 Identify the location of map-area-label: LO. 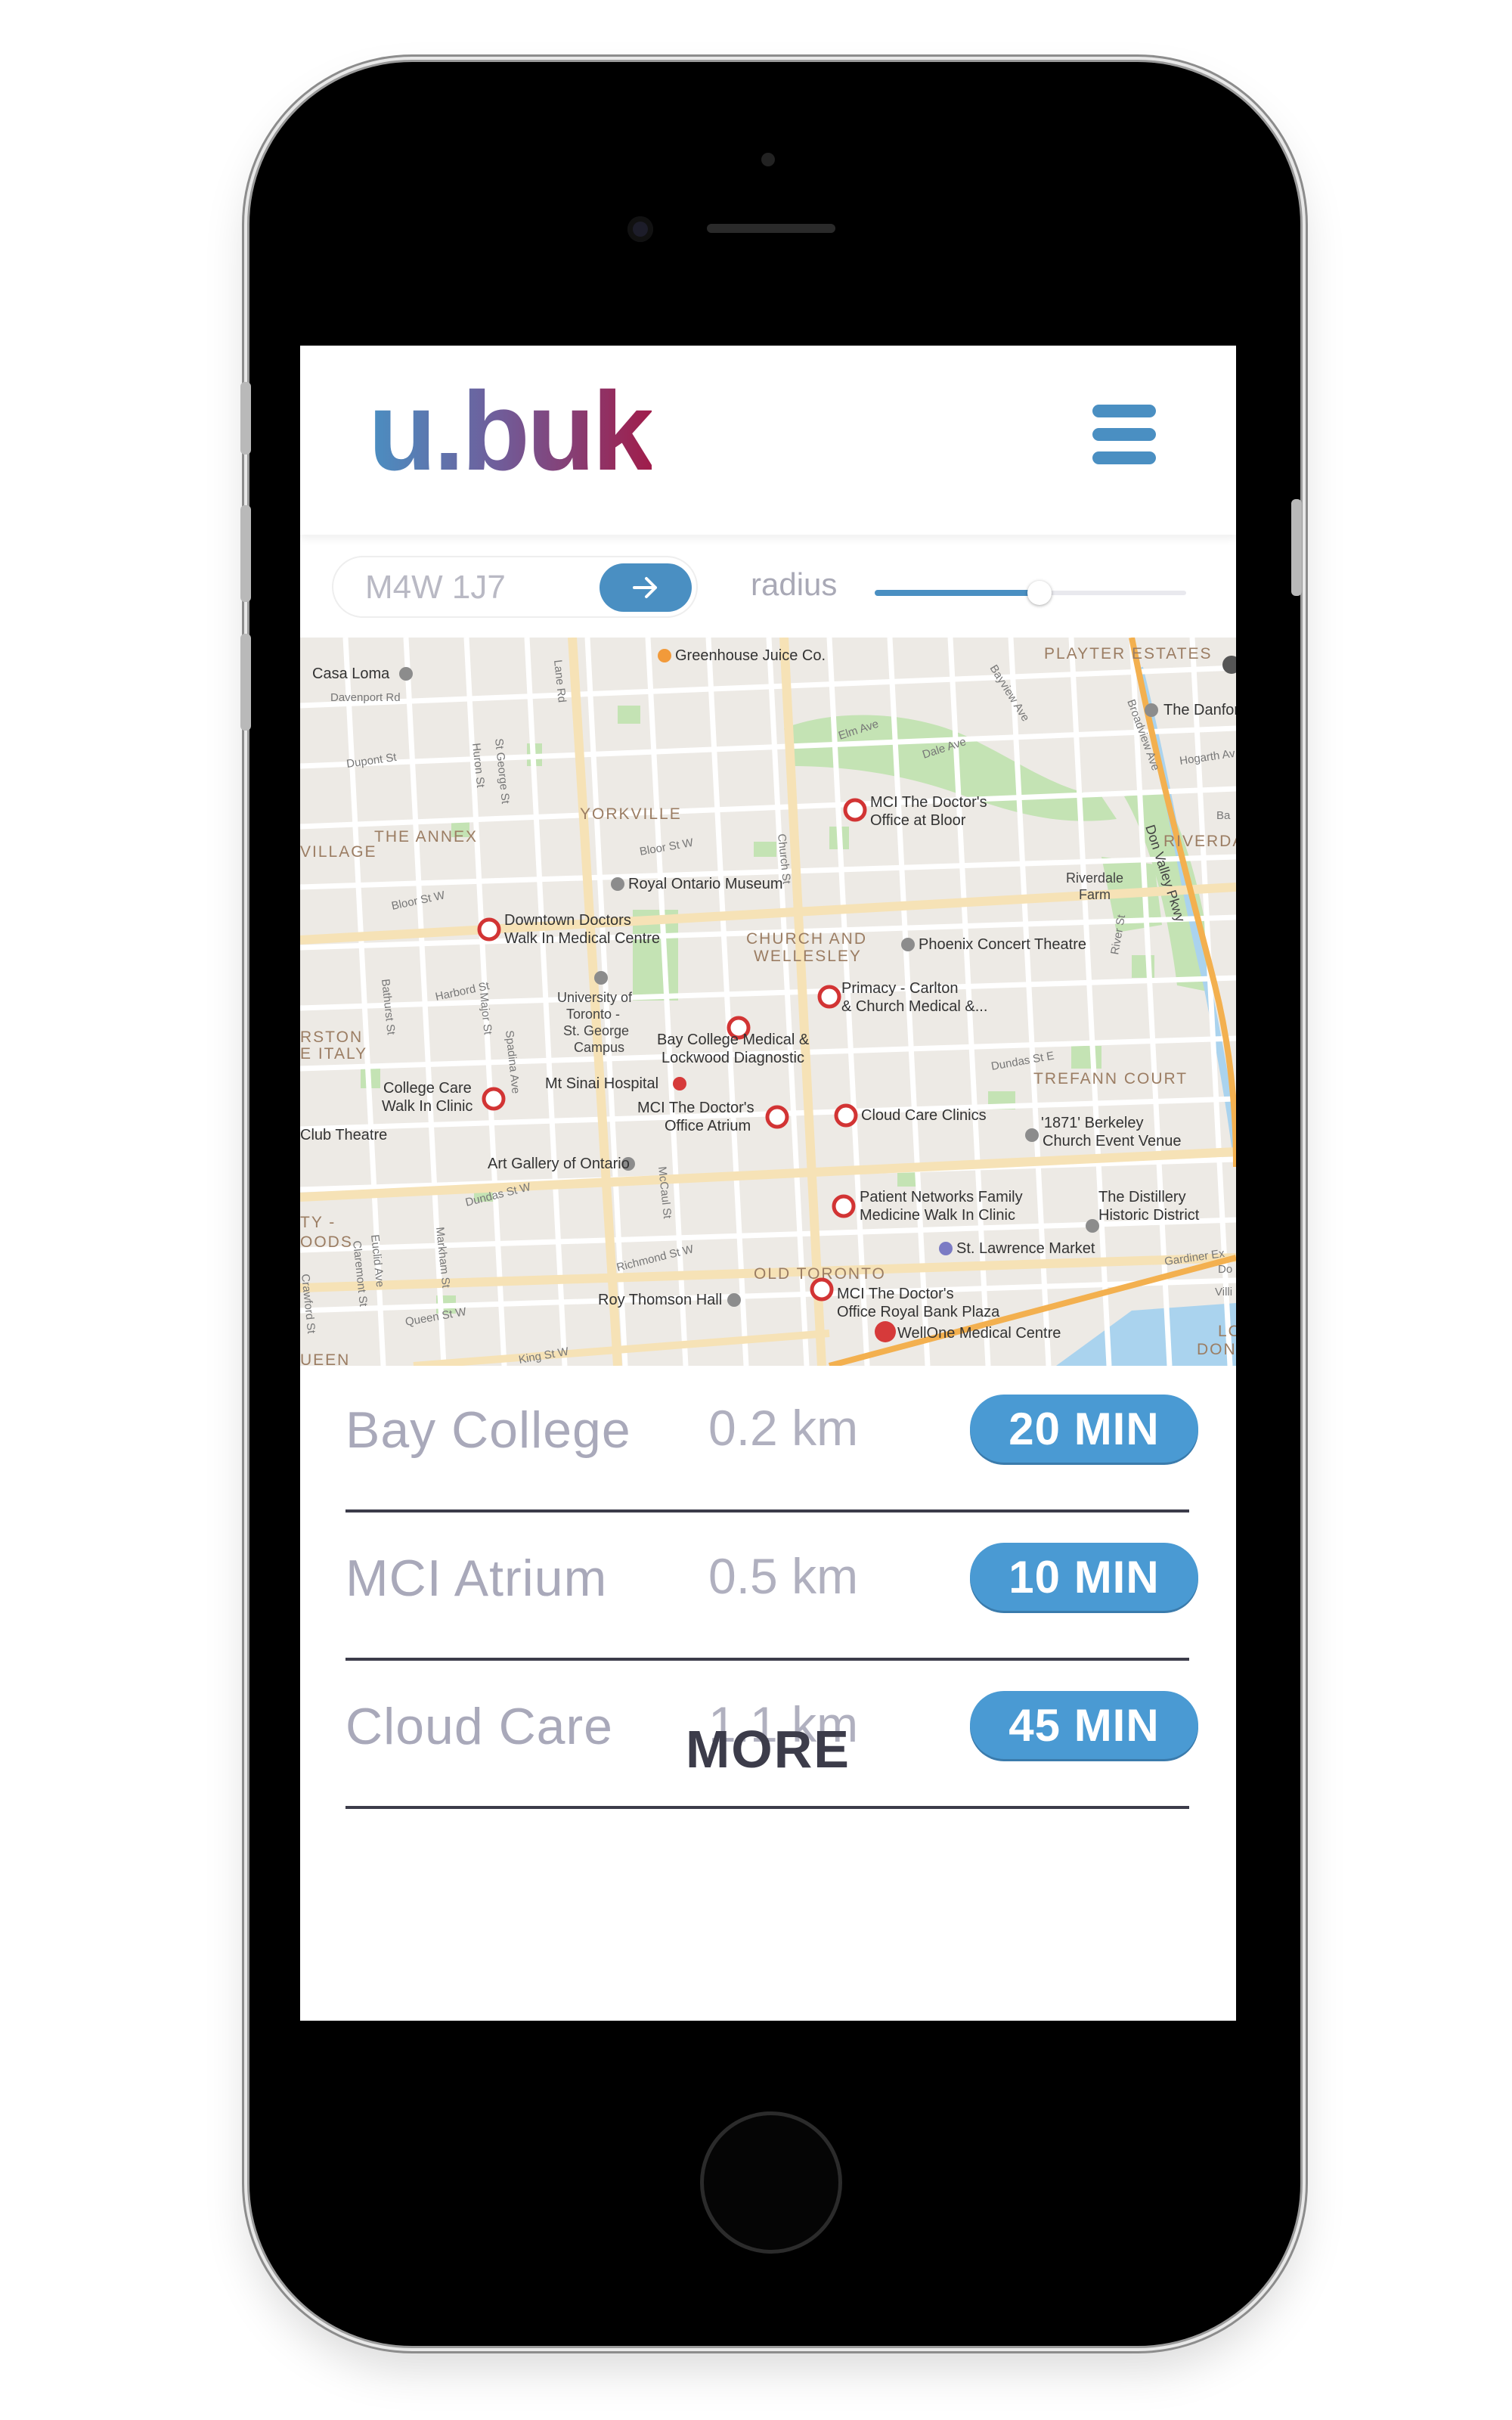
(1227, 1331).